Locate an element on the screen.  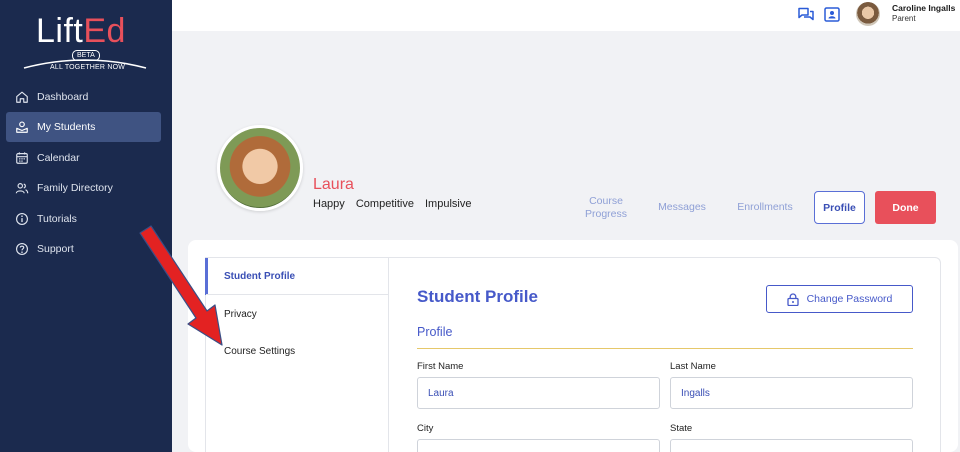
sidebar-item-family-directory: Family Directory is located at coordinates (83, 188).